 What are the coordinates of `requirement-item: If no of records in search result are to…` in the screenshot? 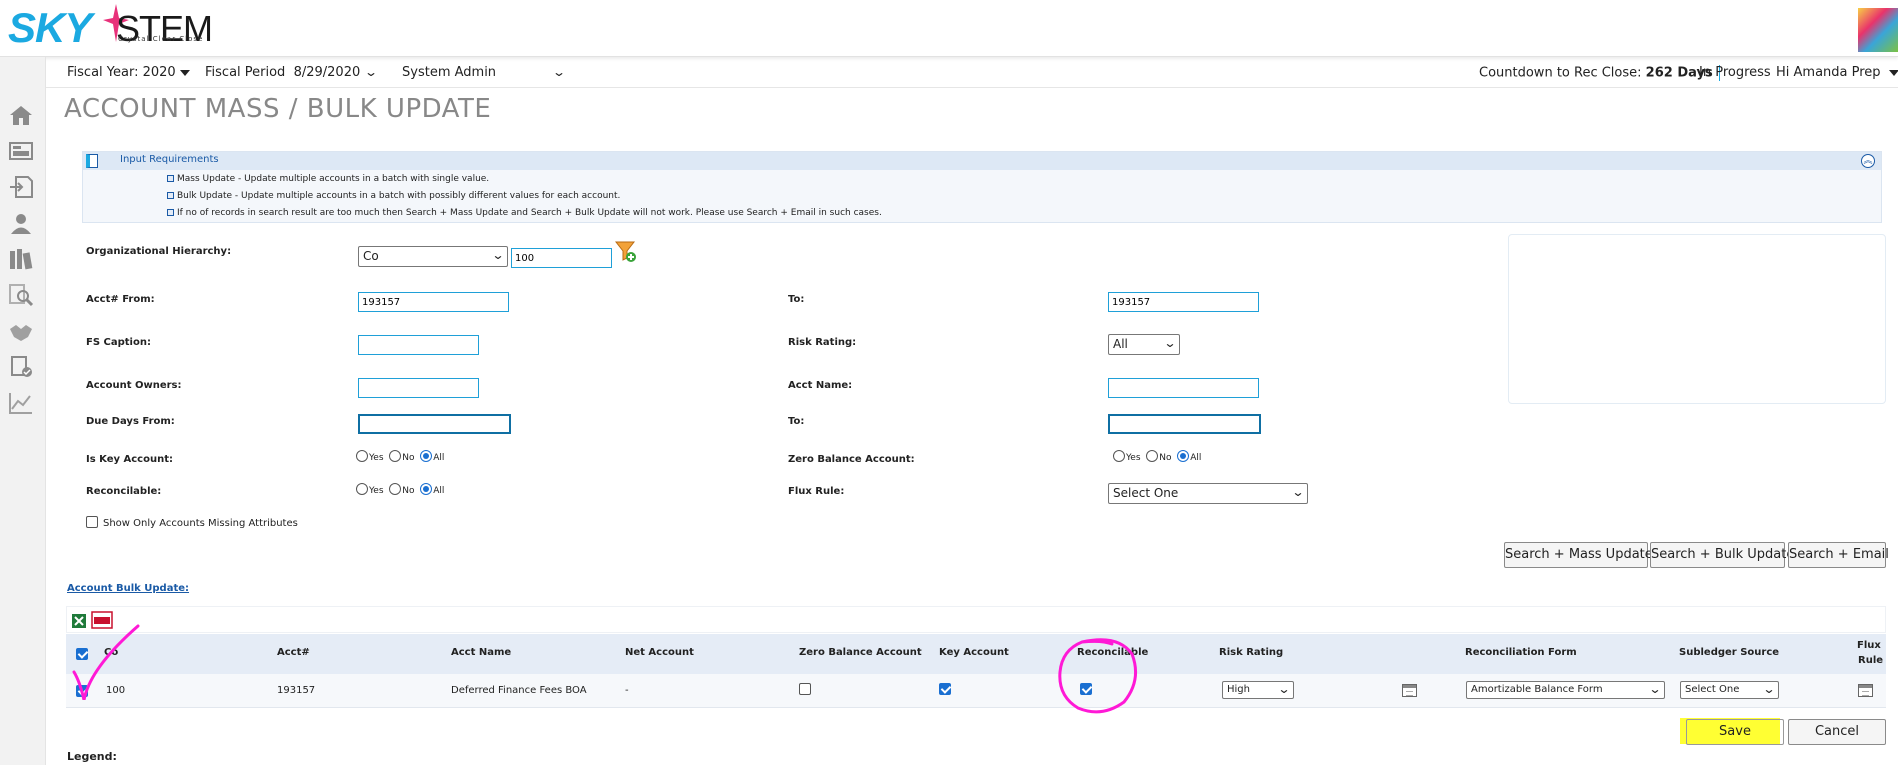 It's located at (524, 213).